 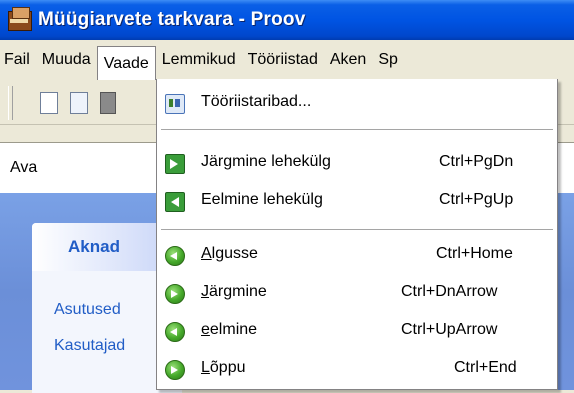 I want to click on menu-item-previous-page: Eelmine lehekülg Ctrl+PgUp, so click(x=357, y=201).